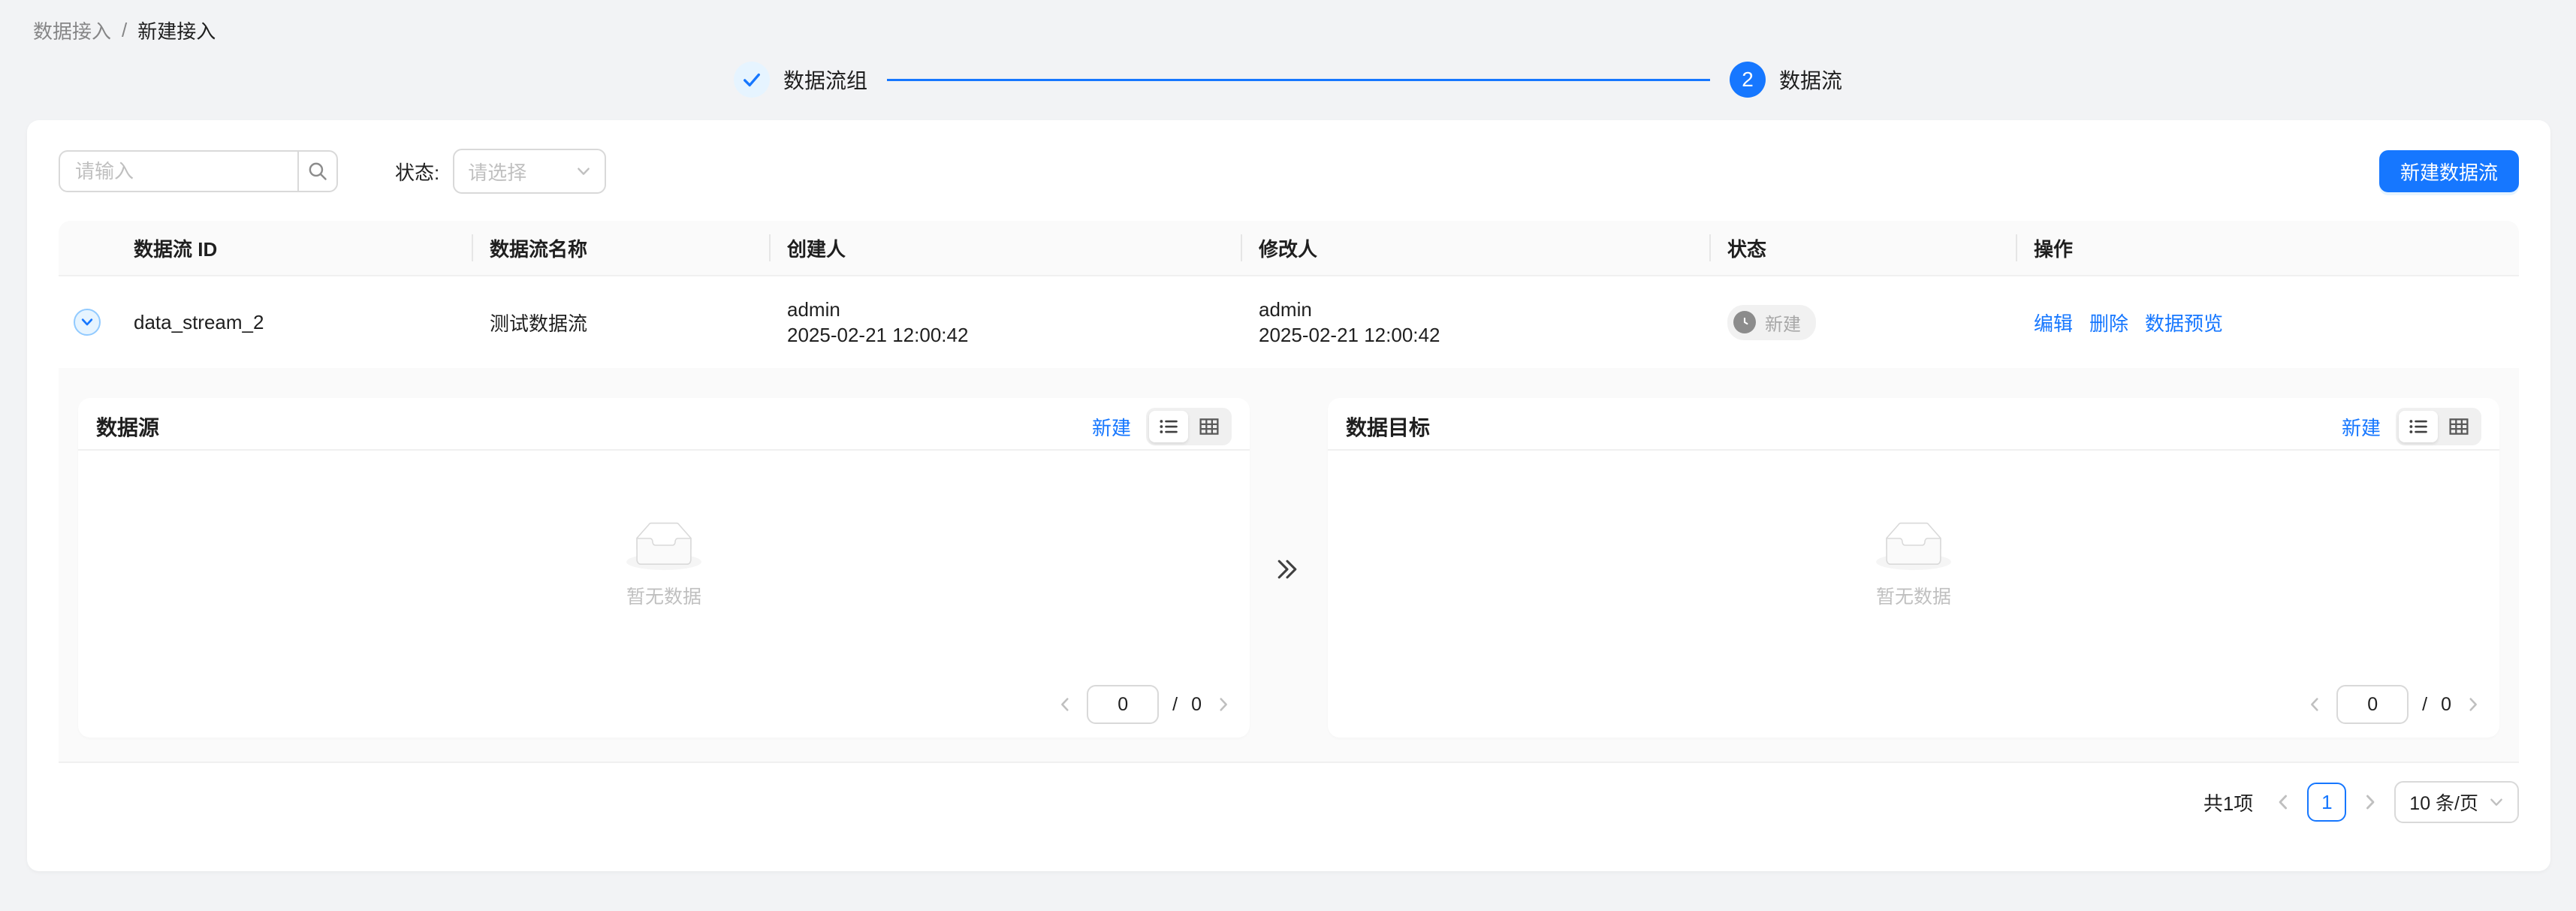 The height and width of the screenshot is (911, 2576). I want to click on check-icon, so click(752, 80).